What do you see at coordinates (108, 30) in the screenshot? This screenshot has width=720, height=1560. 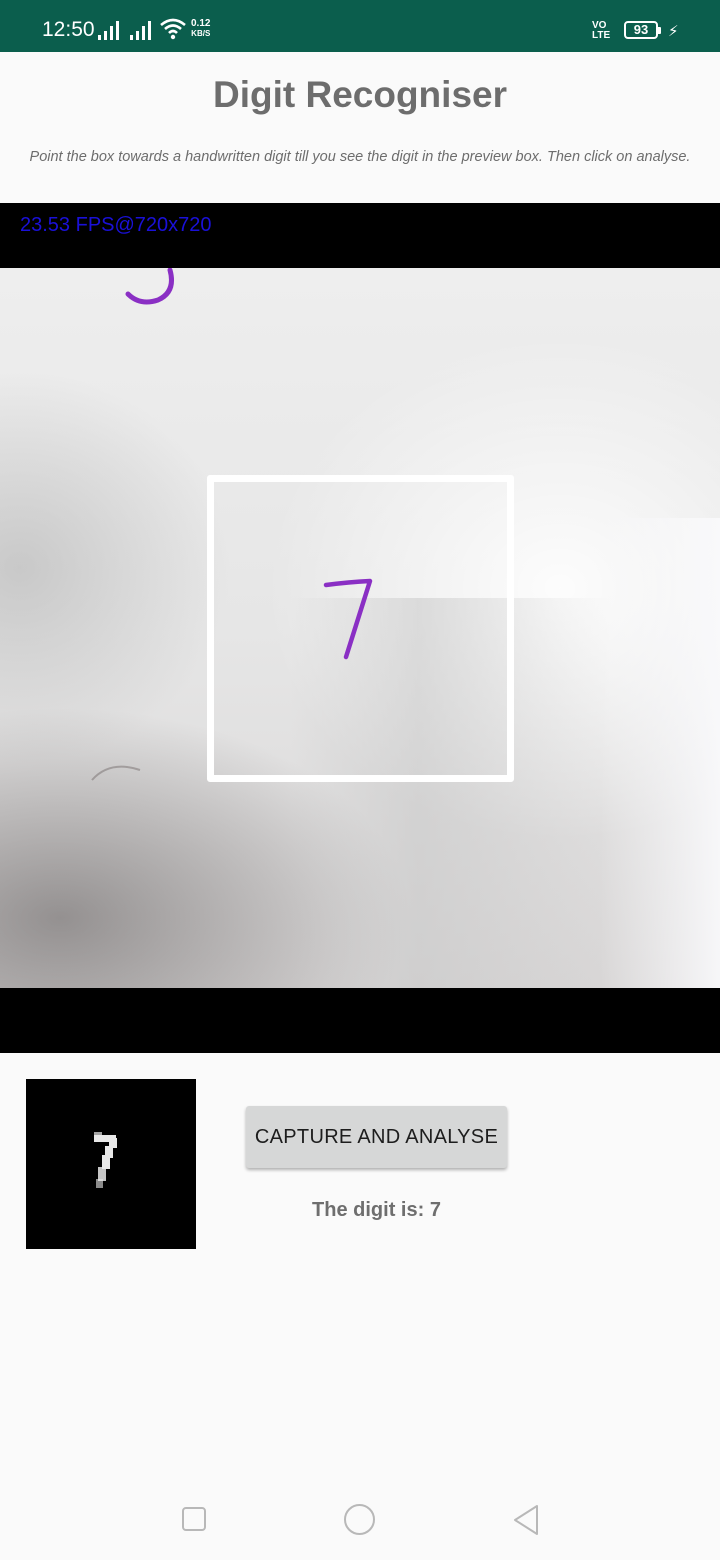 I see `signal-icon-sim1` at bounding box center [108, 30].